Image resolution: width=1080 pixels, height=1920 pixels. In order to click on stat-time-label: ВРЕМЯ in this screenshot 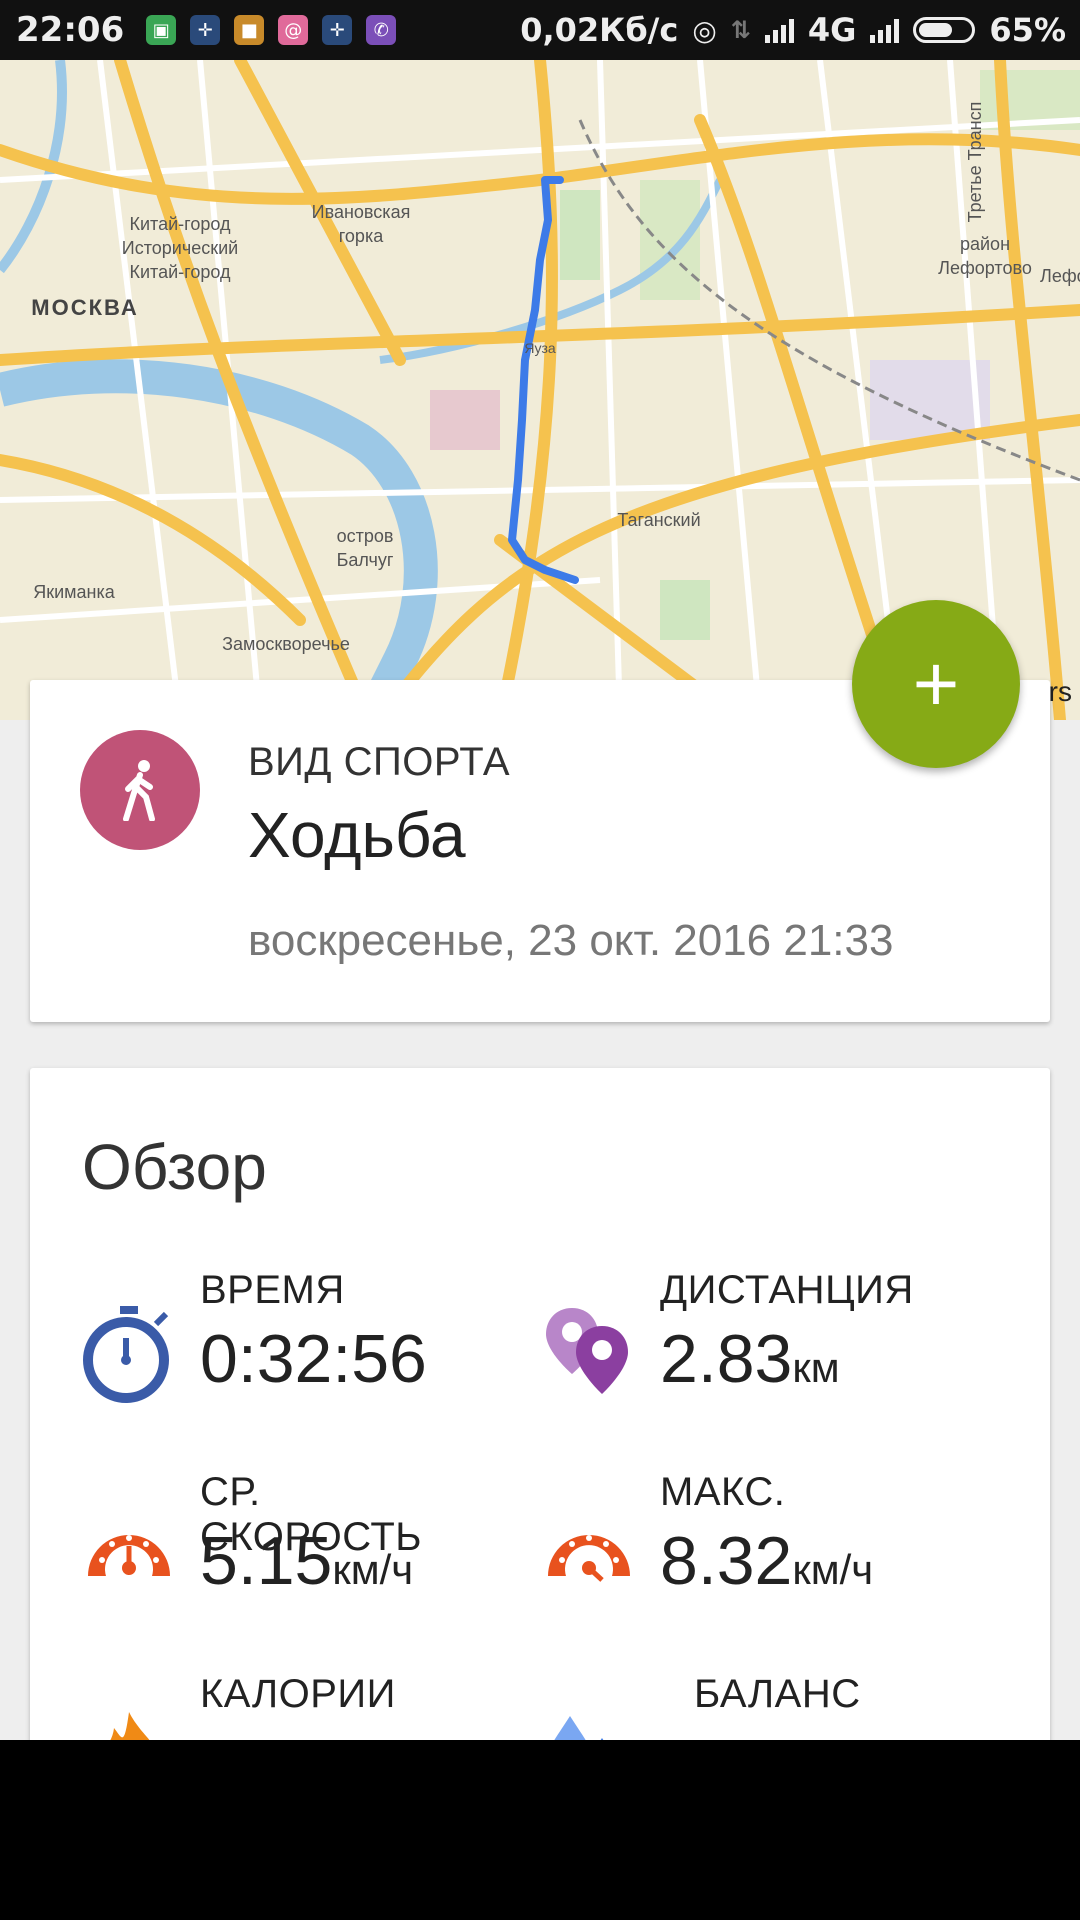, I will do `click(272, 1290)`.